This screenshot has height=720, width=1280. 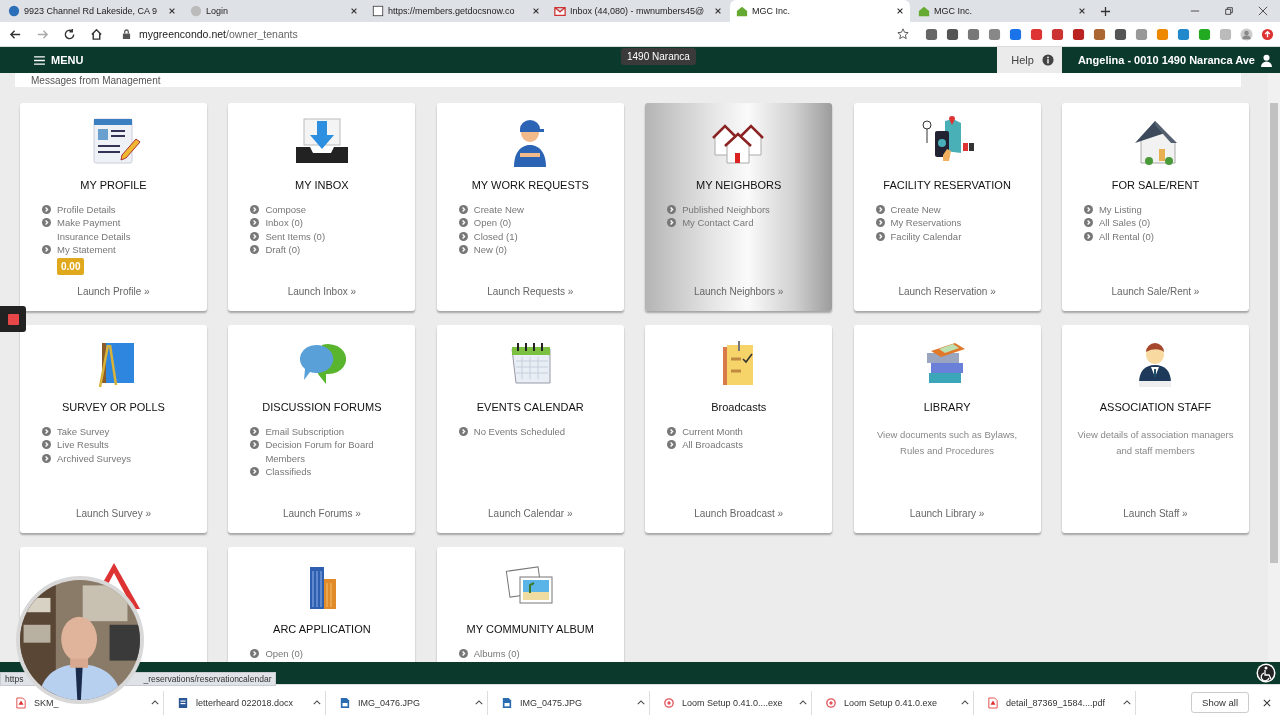 What do you see at coordinates (710, 223) in the screenshot?
I see `card-link: My Contact Card` at bounding box center [710, 223].